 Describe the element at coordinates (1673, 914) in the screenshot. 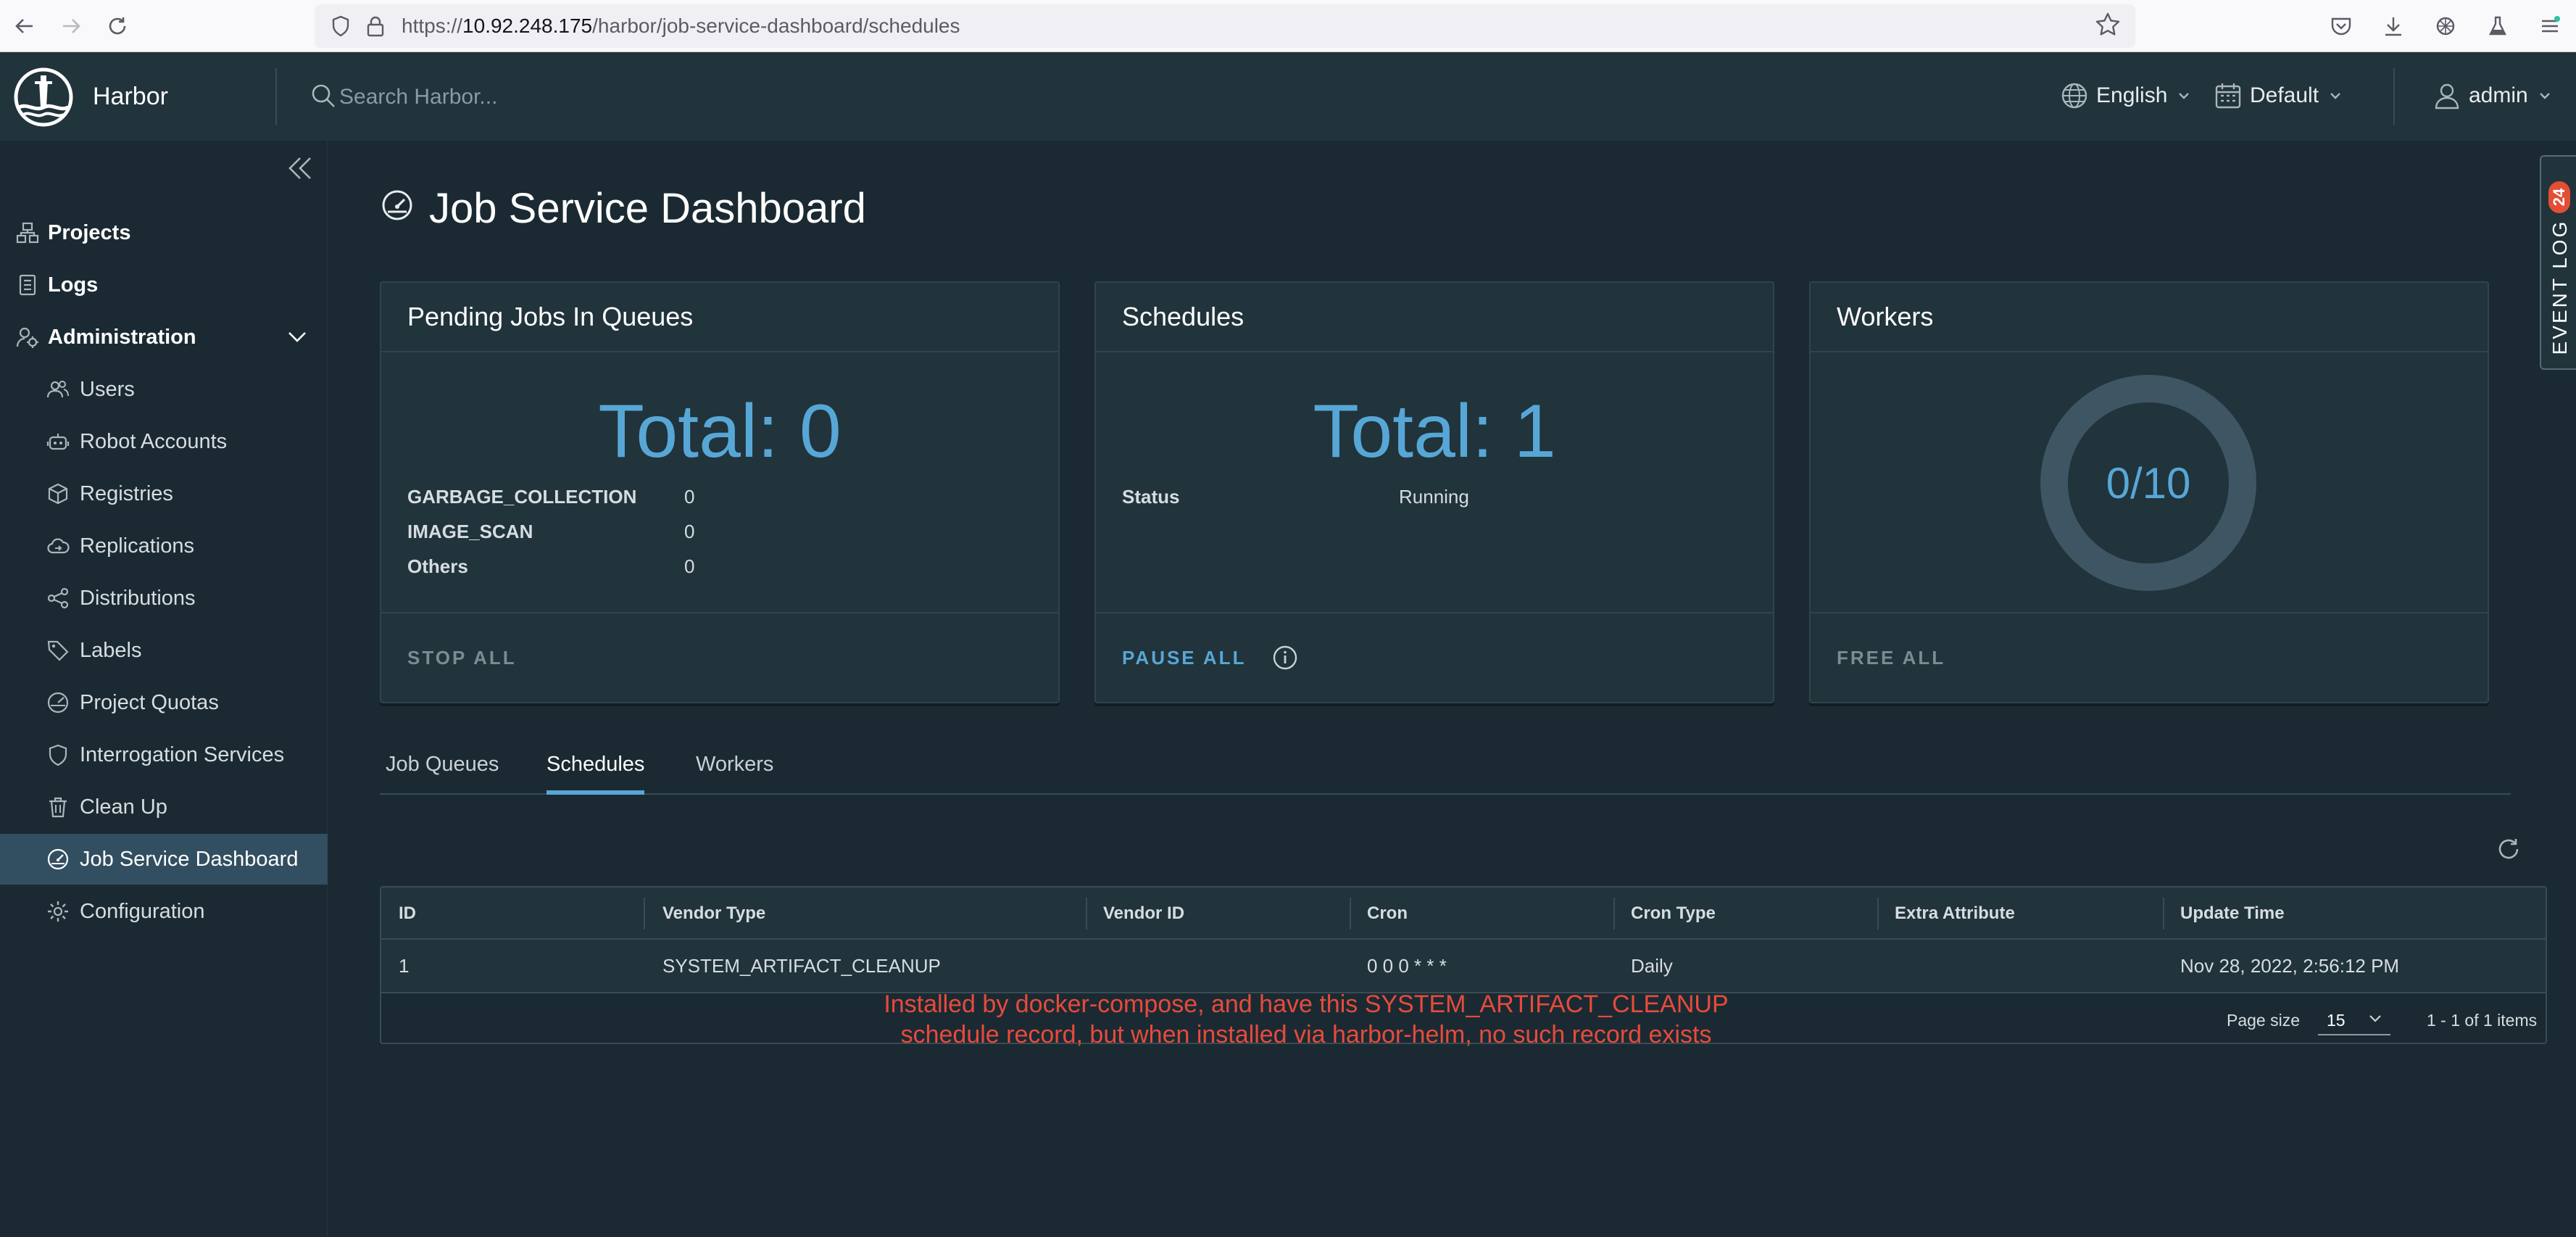

I see `column-header-cron-type: Cron Type` at that location.